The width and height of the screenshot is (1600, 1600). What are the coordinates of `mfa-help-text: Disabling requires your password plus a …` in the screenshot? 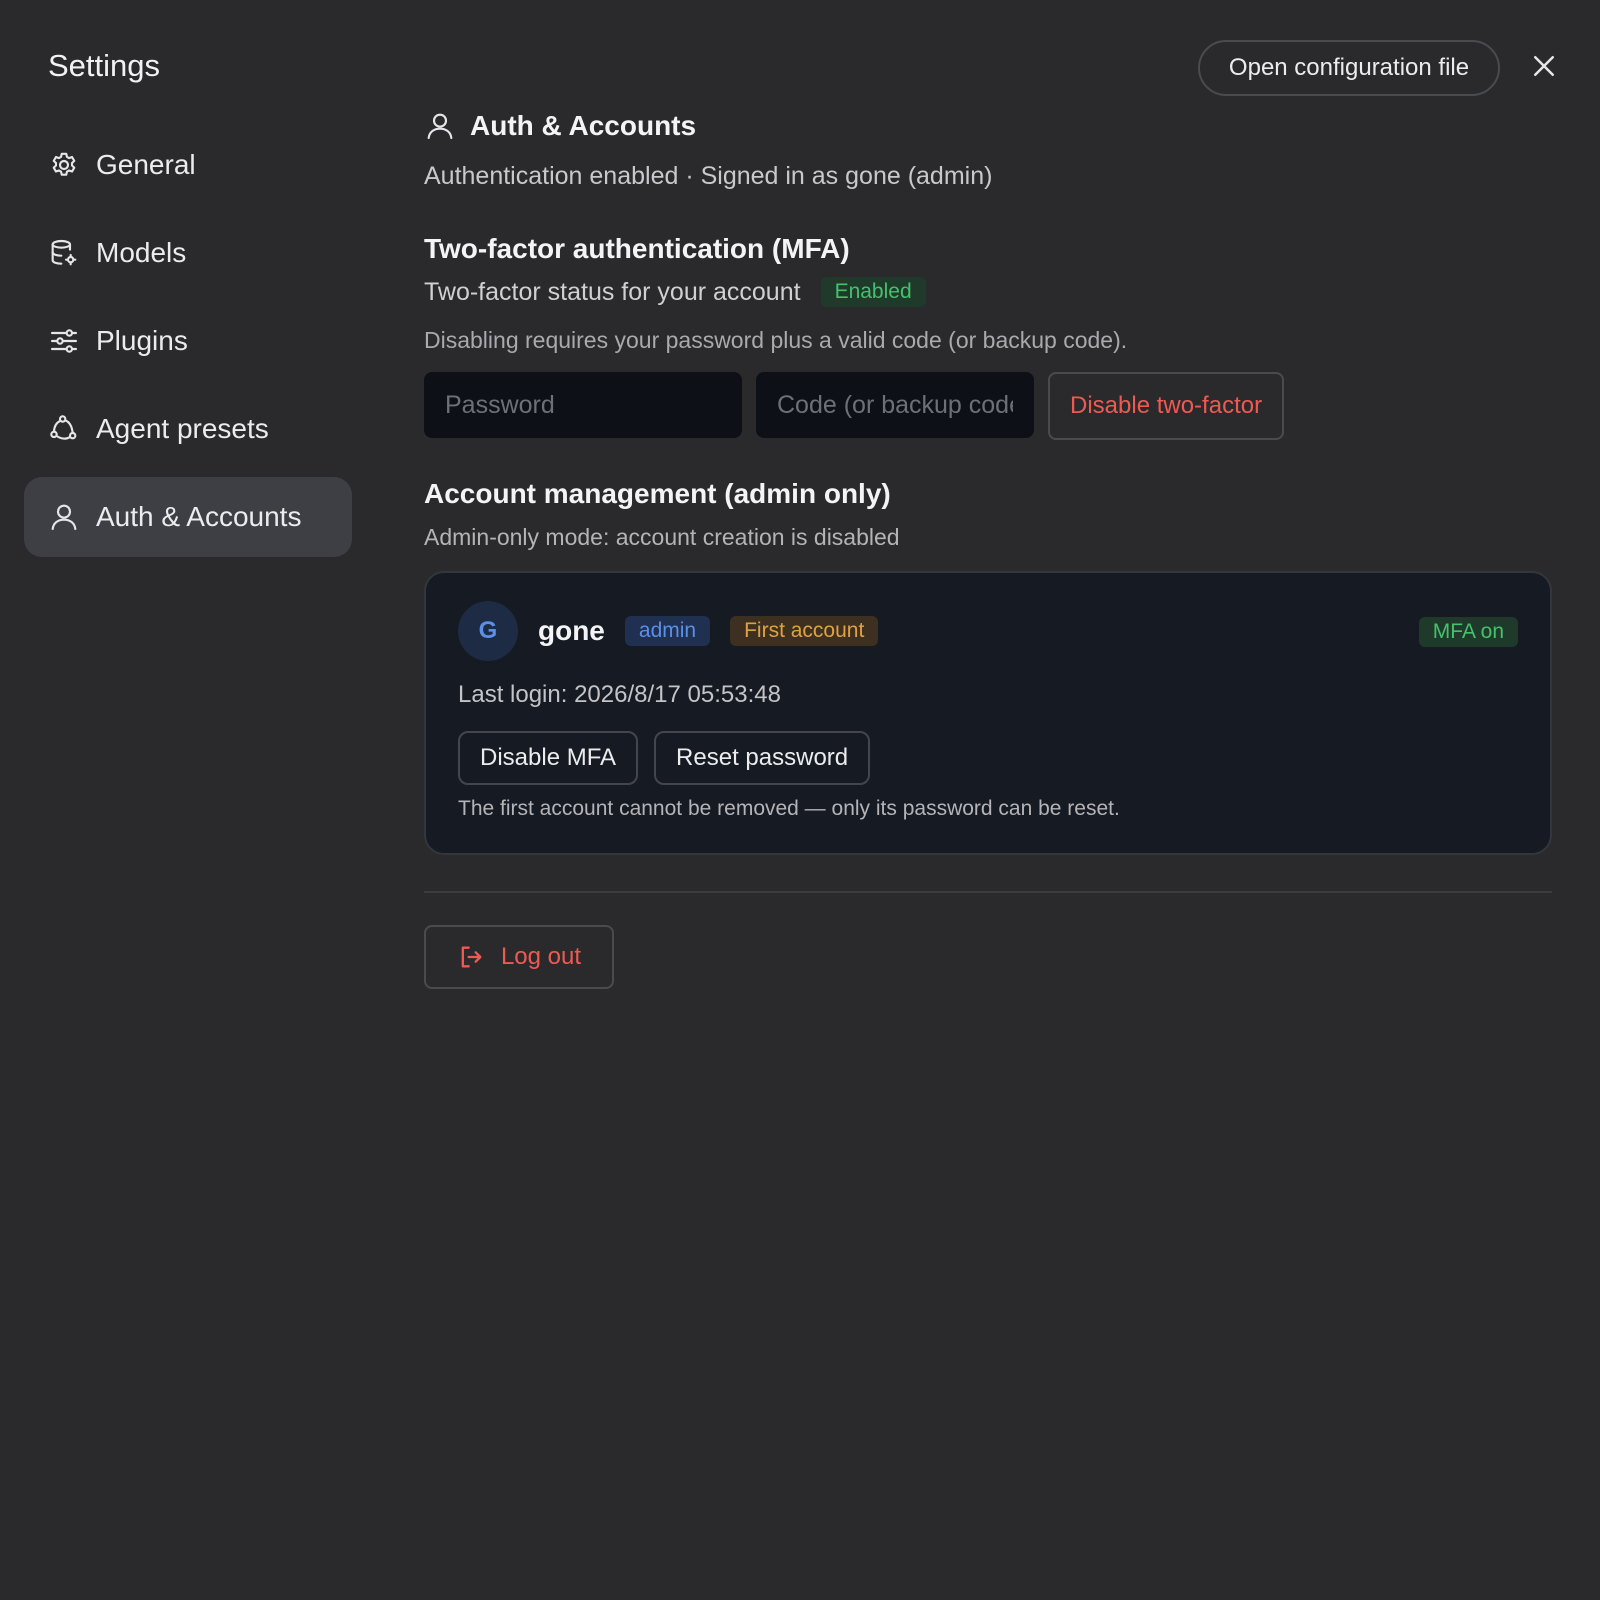 It's located at (776, 340).